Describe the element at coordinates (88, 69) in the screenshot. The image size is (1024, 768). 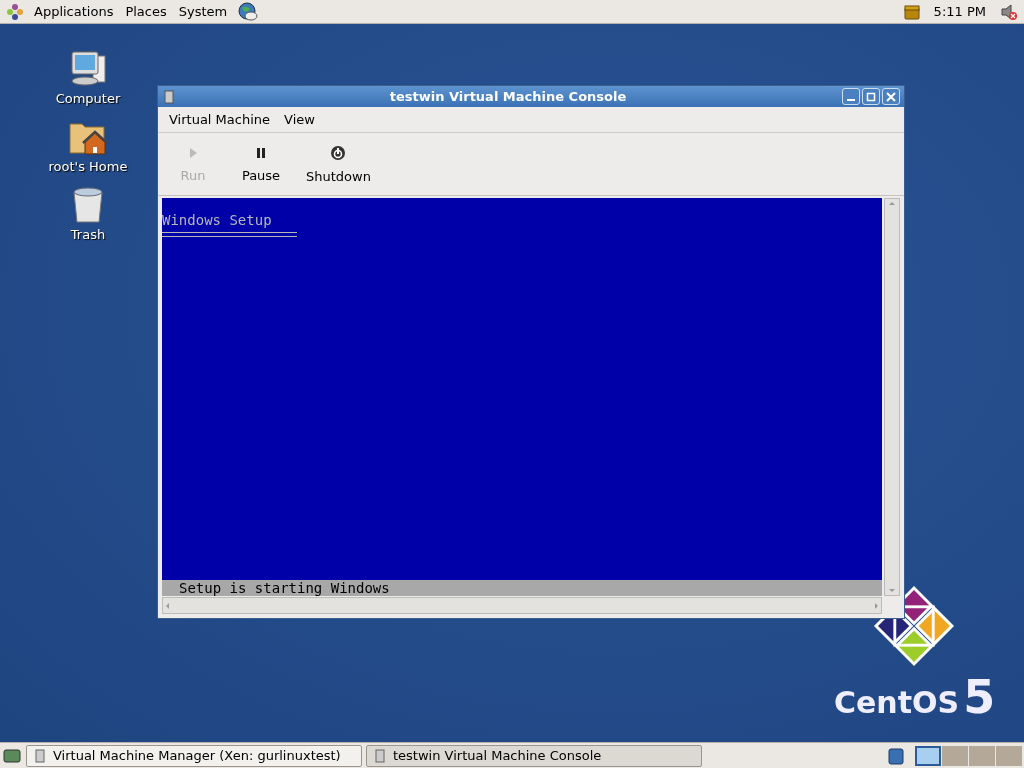
I see `computer-icon` at that location.